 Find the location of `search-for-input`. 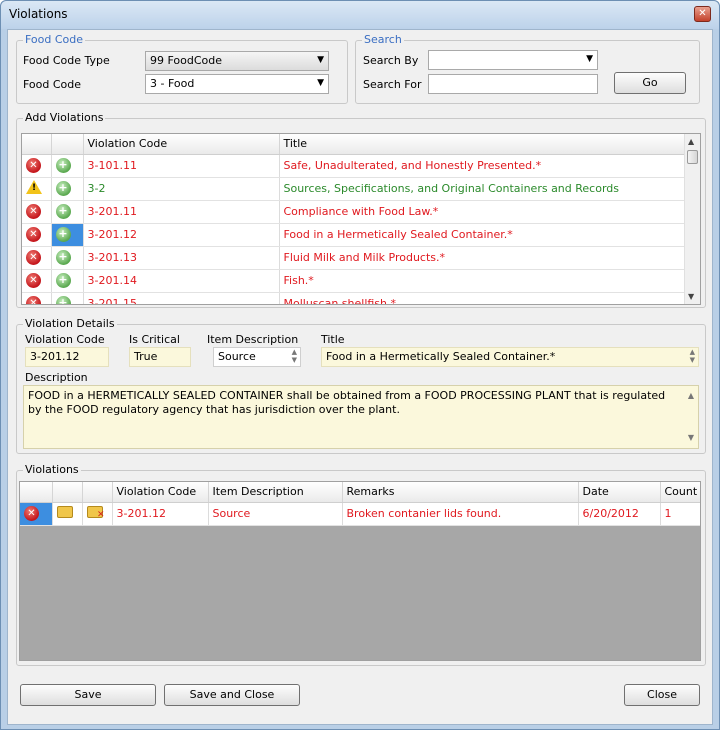

search-for-input is located at coordinates (513, 84).